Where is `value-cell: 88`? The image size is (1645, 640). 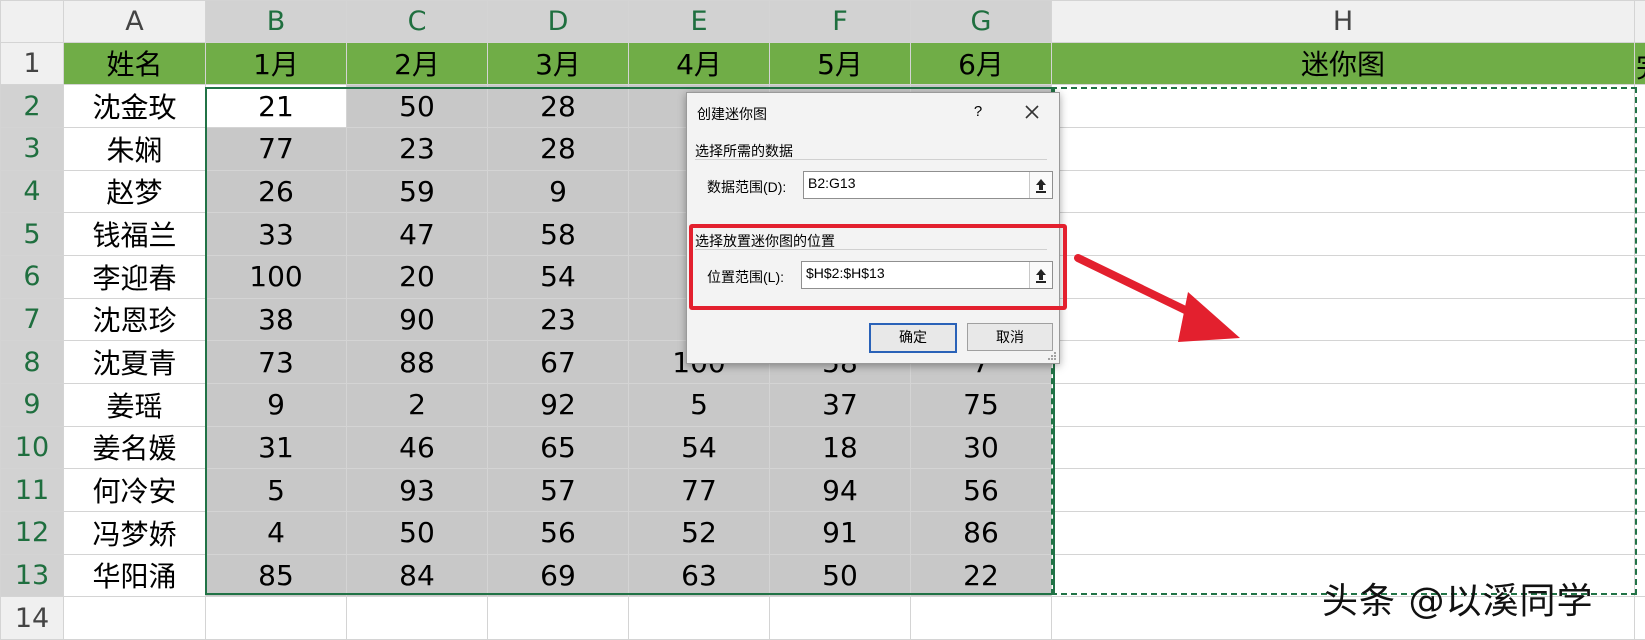
value-cell: 88 is located at coordinates (417, 362).